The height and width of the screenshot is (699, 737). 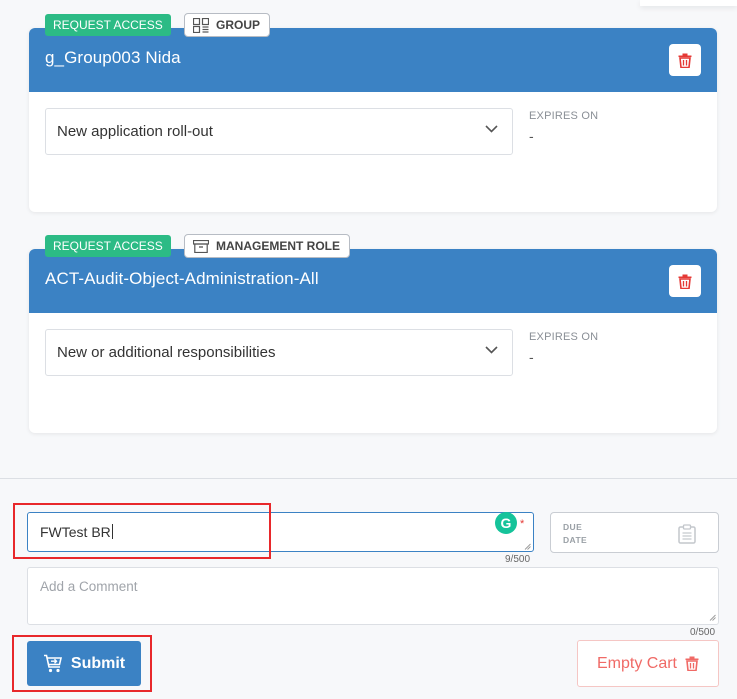 I want to click on cart-item-title: g_Group003 Nida, so click(x=113, y=57).